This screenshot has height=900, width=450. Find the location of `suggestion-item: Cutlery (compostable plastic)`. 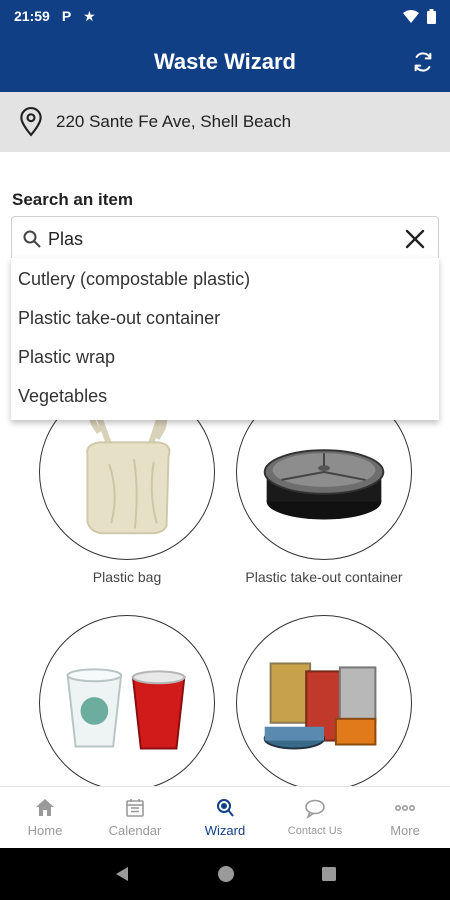

suggestion-item: Cutlery (compostable plastic) is located at coordinates (225, 279).